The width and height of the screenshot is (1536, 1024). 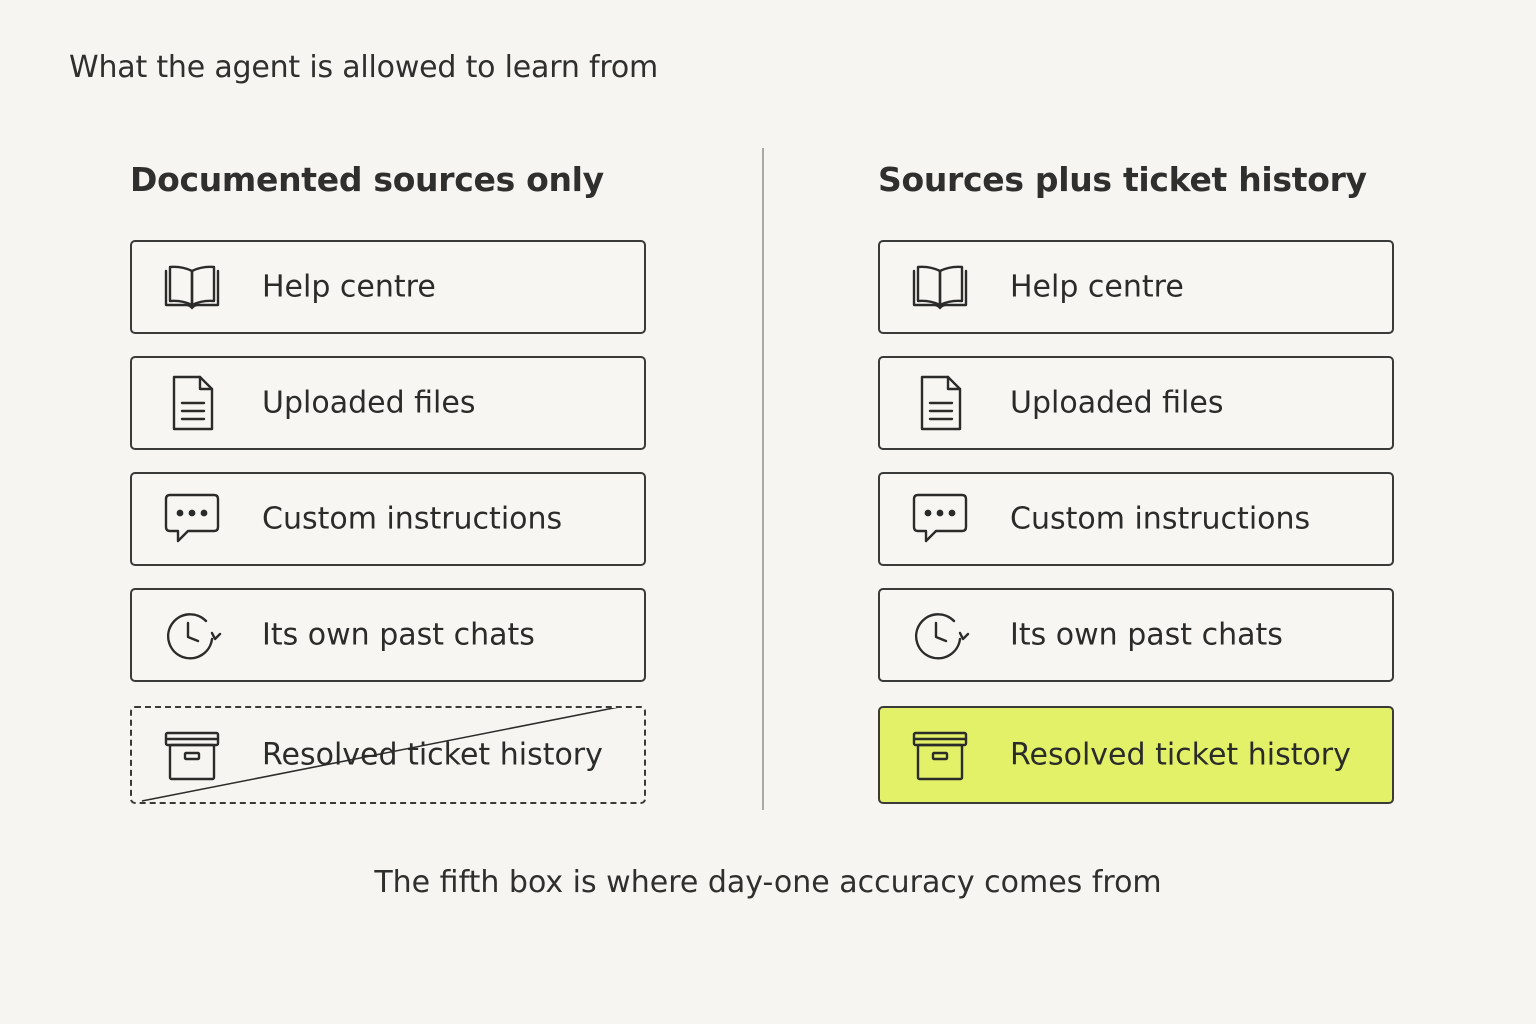 I want to click on source-box-resolved-ticket-history-highlighted: Resolved ticket history, so click(x=1136, y=755).